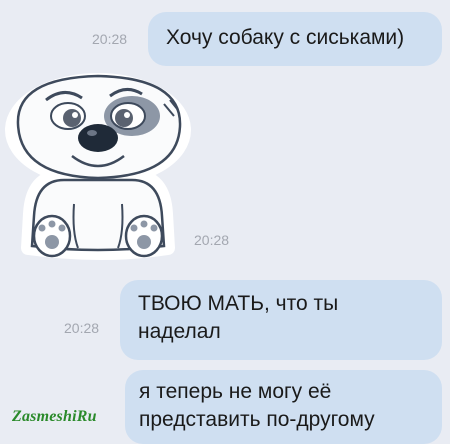 This screenshot has width=450, height=444. I want to click on message-bubble: ТВОЮ МАТЬ, что ты наделал, so click(281, 320).